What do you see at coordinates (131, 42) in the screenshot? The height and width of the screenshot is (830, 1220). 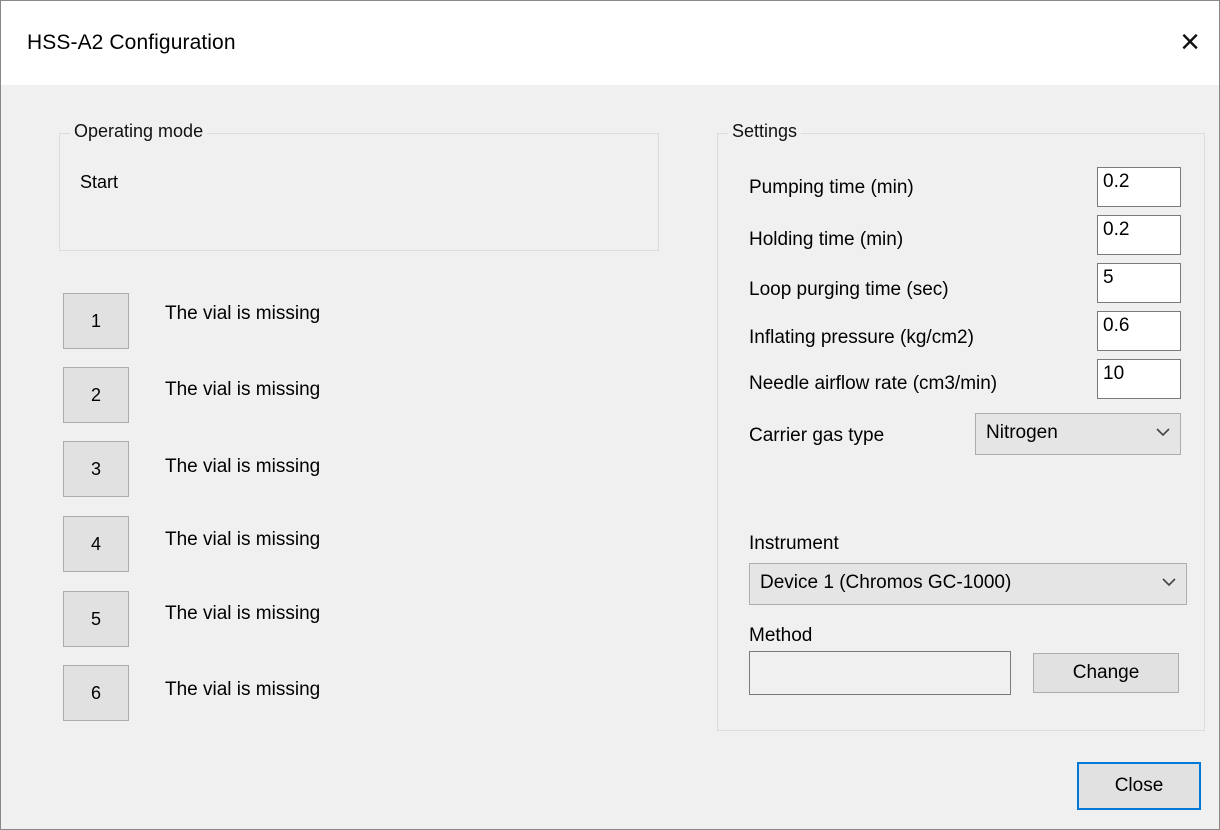 I see `window-title: HSS-A2 Configuration` at bounding box center [131, 42].